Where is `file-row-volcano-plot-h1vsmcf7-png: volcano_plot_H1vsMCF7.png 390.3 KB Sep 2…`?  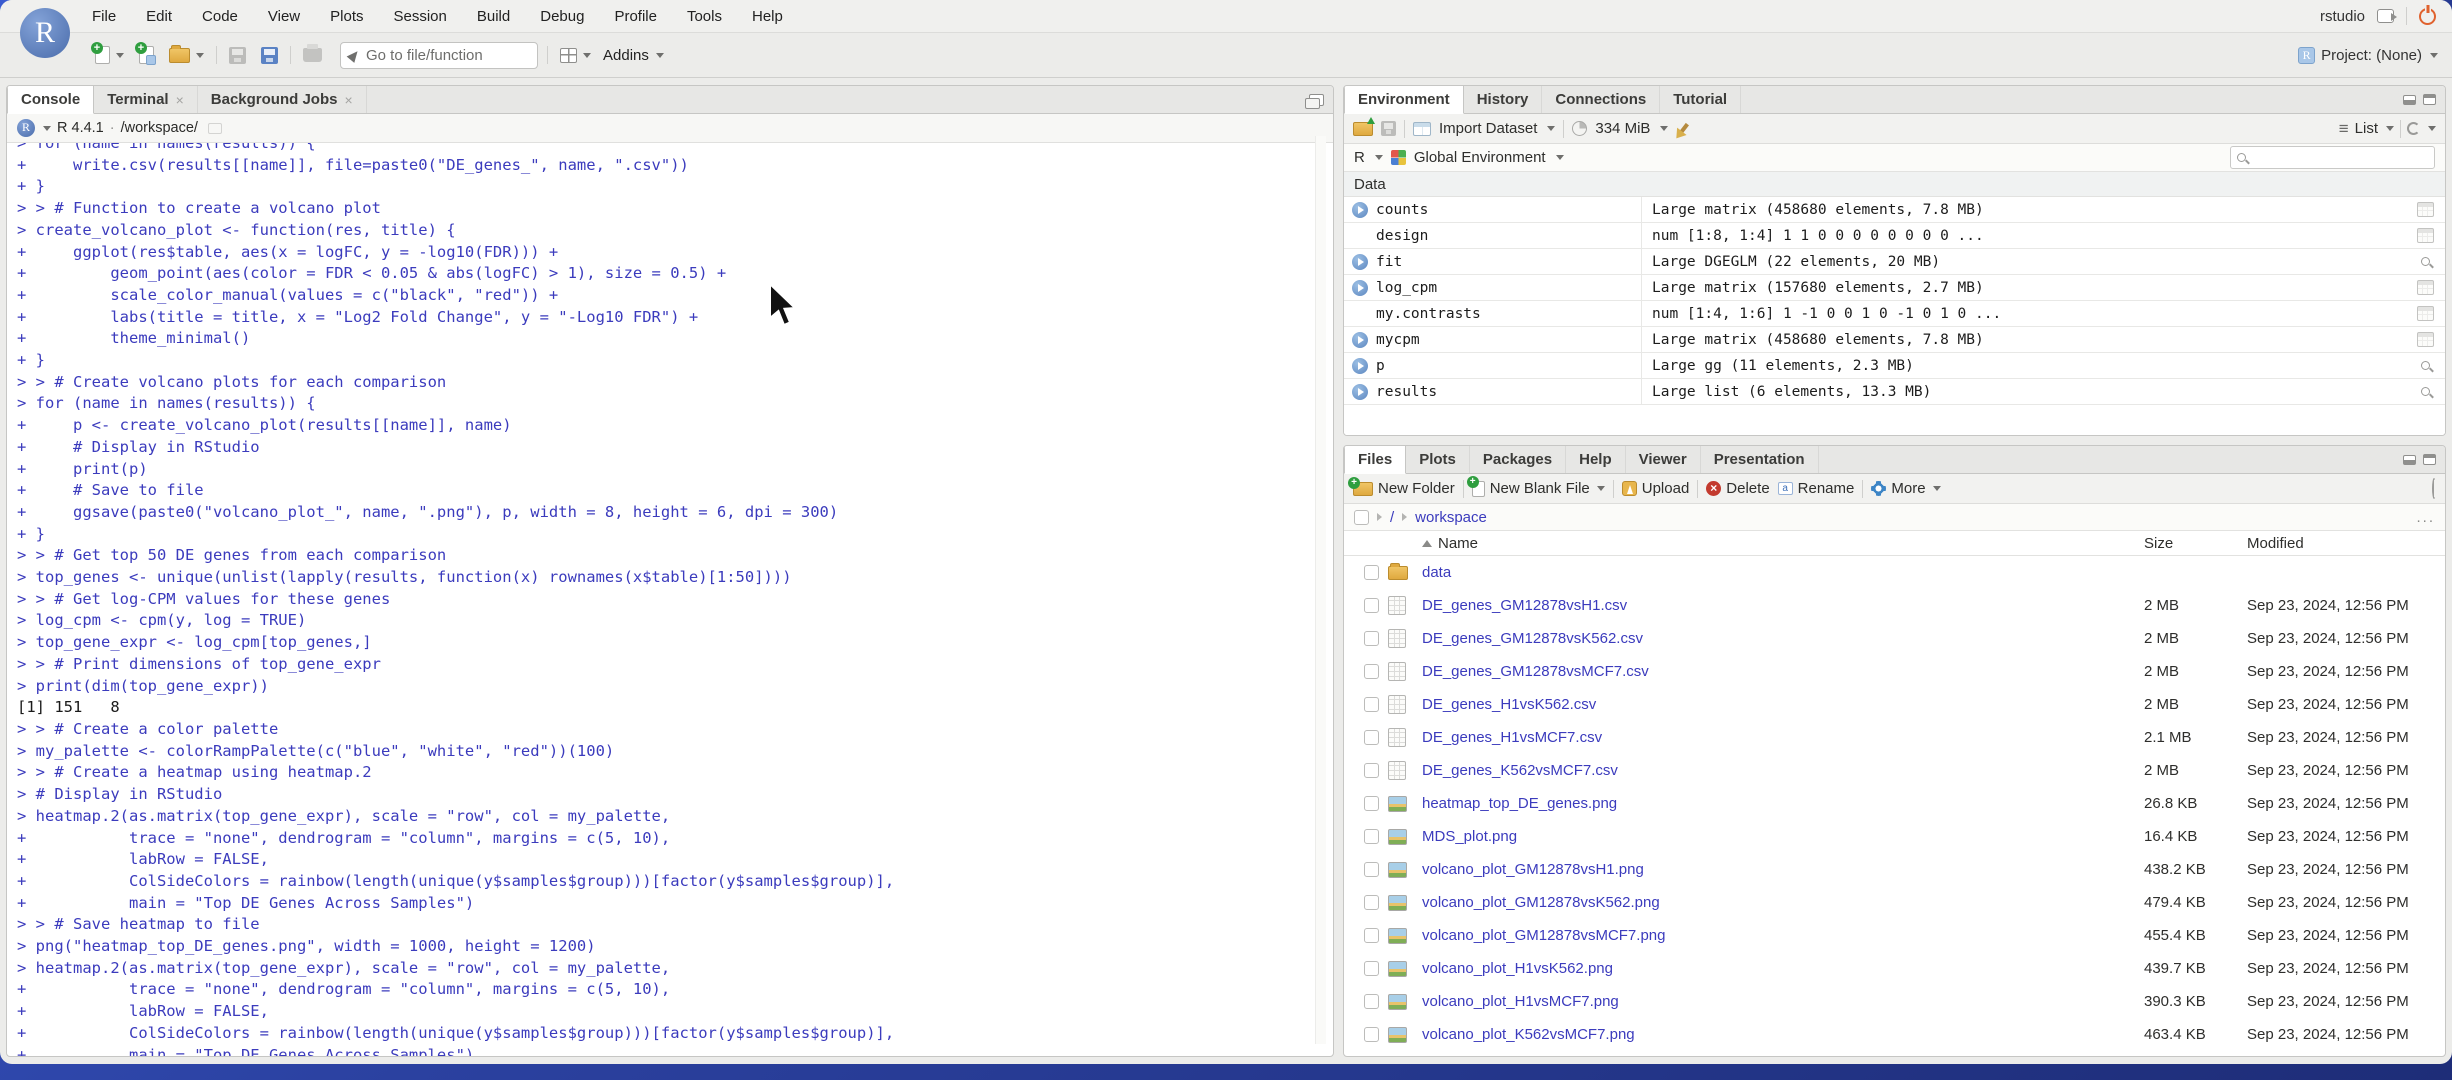 file-row-volcano-plot-h1vsmcf7-png: volcano_plot_H1vsMCF7.png 390.3 KB Sep 2… is located at coordinates (1894, 1001).